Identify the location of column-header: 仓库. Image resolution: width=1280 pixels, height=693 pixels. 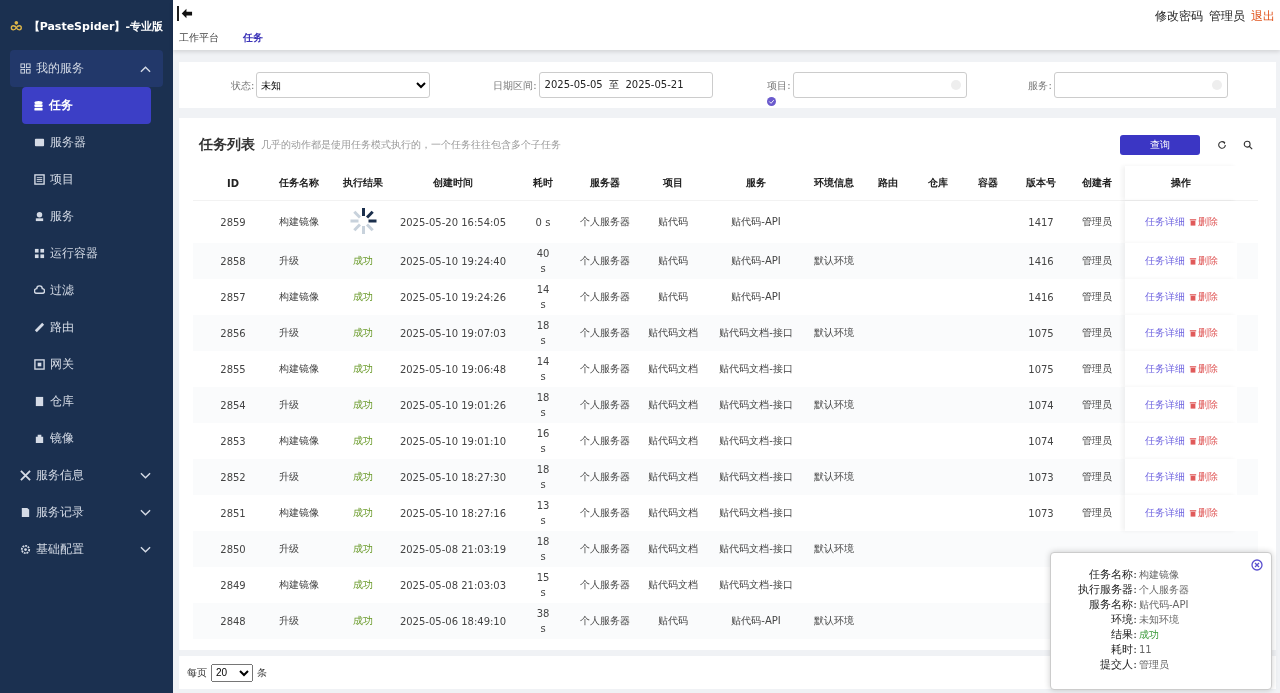
(938, 183).